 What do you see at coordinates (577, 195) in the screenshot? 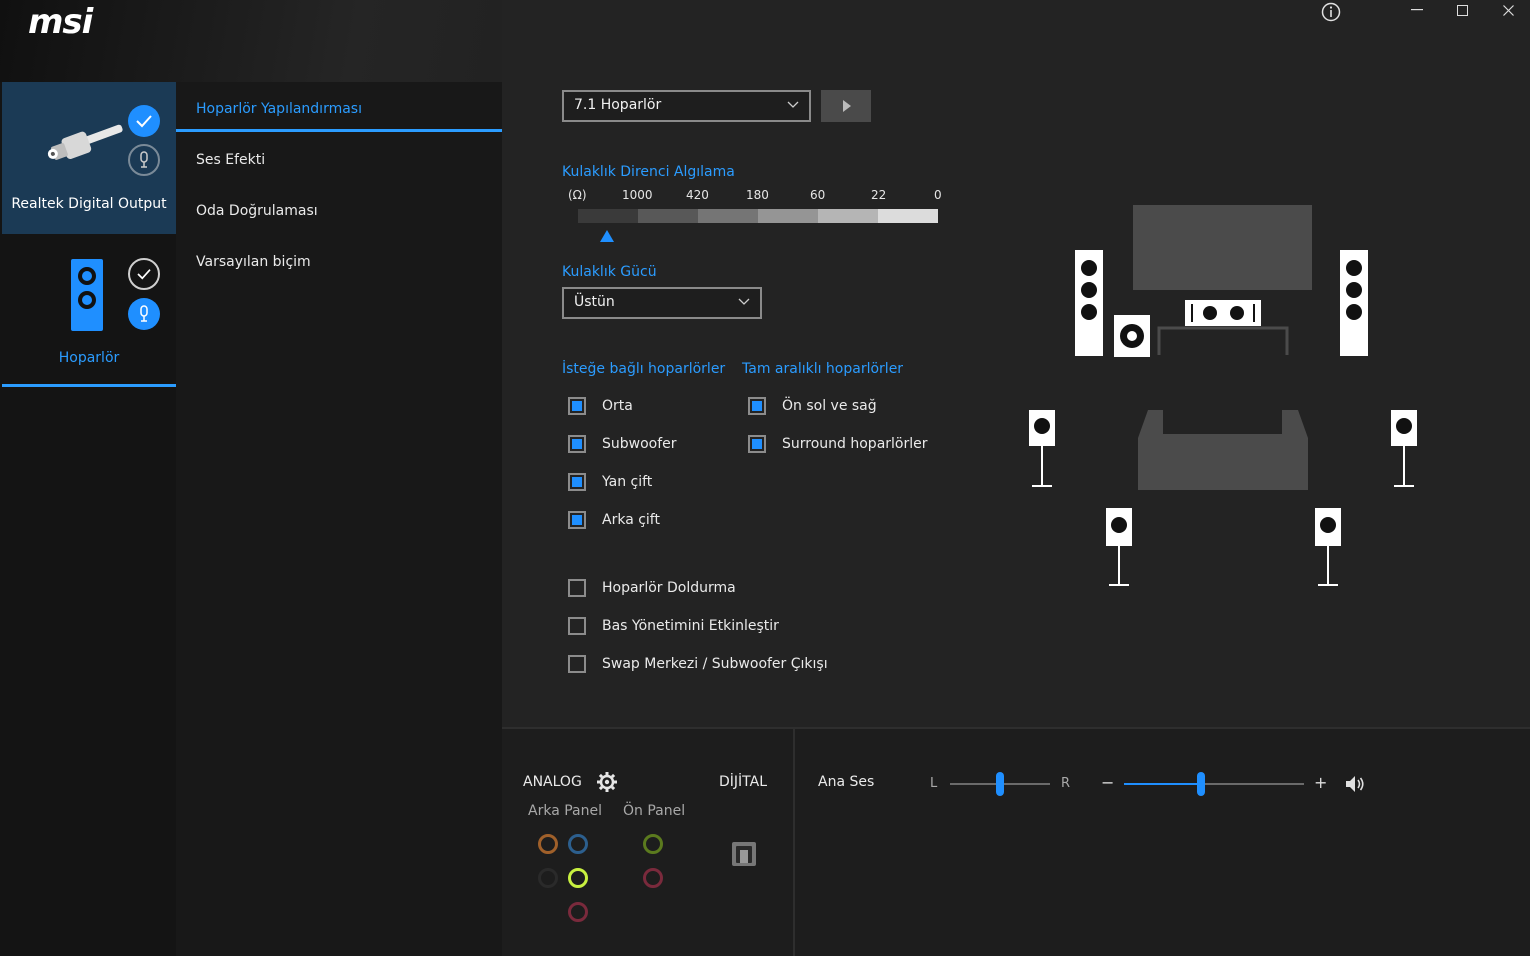
I see `impedance-unit: (Ω)` at bounding box center [577, 195].